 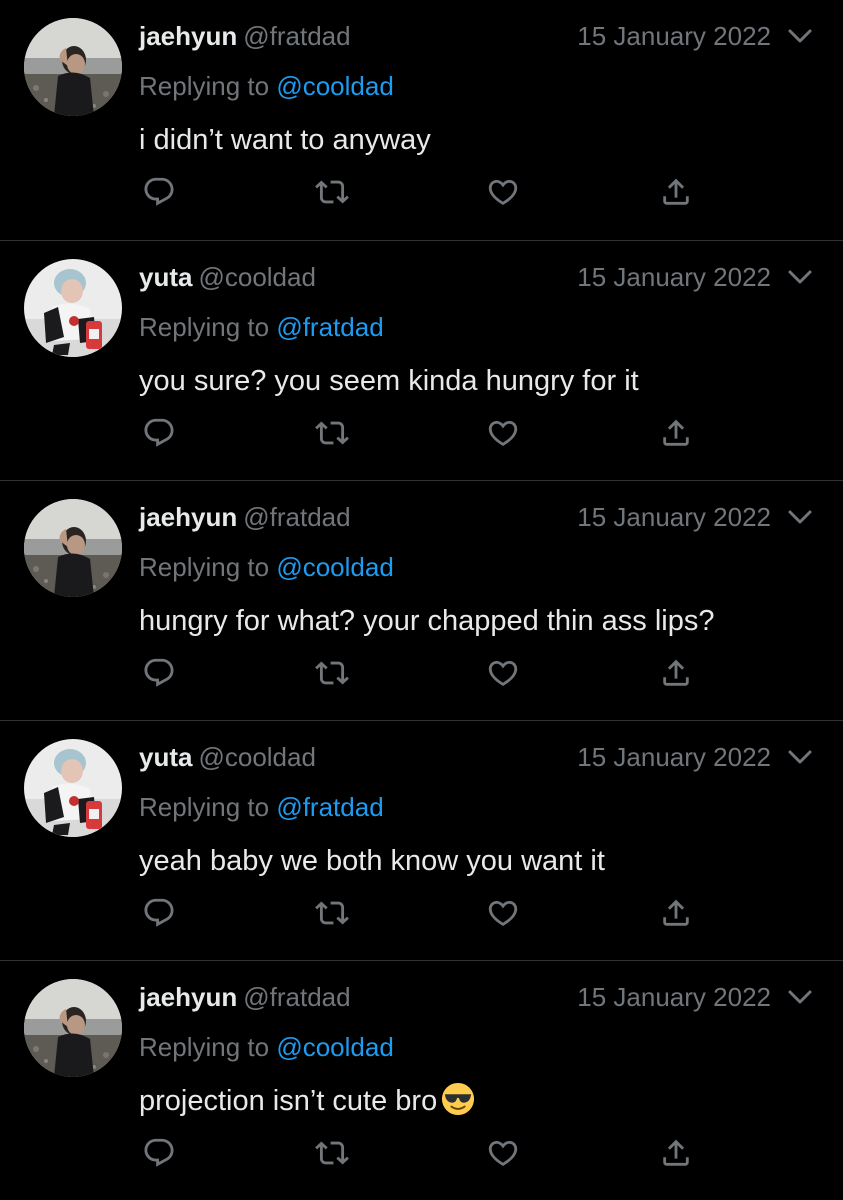 What do you see at coordinates (372, 861) in the screenshot?
I see `tweet-text: yeah baby we both know you want it` at bounding box center [372, 861].